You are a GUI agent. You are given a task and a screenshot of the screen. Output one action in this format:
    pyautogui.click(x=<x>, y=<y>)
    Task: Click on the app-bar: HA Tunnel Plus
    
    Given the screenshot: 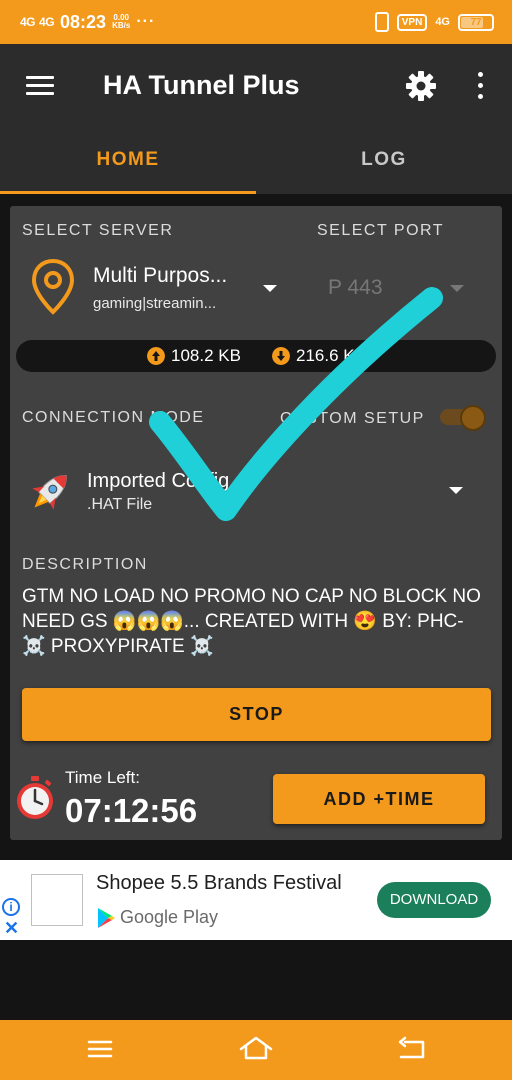 What is the action you would take?
    pyautogui.click(x=256, y=86)
    